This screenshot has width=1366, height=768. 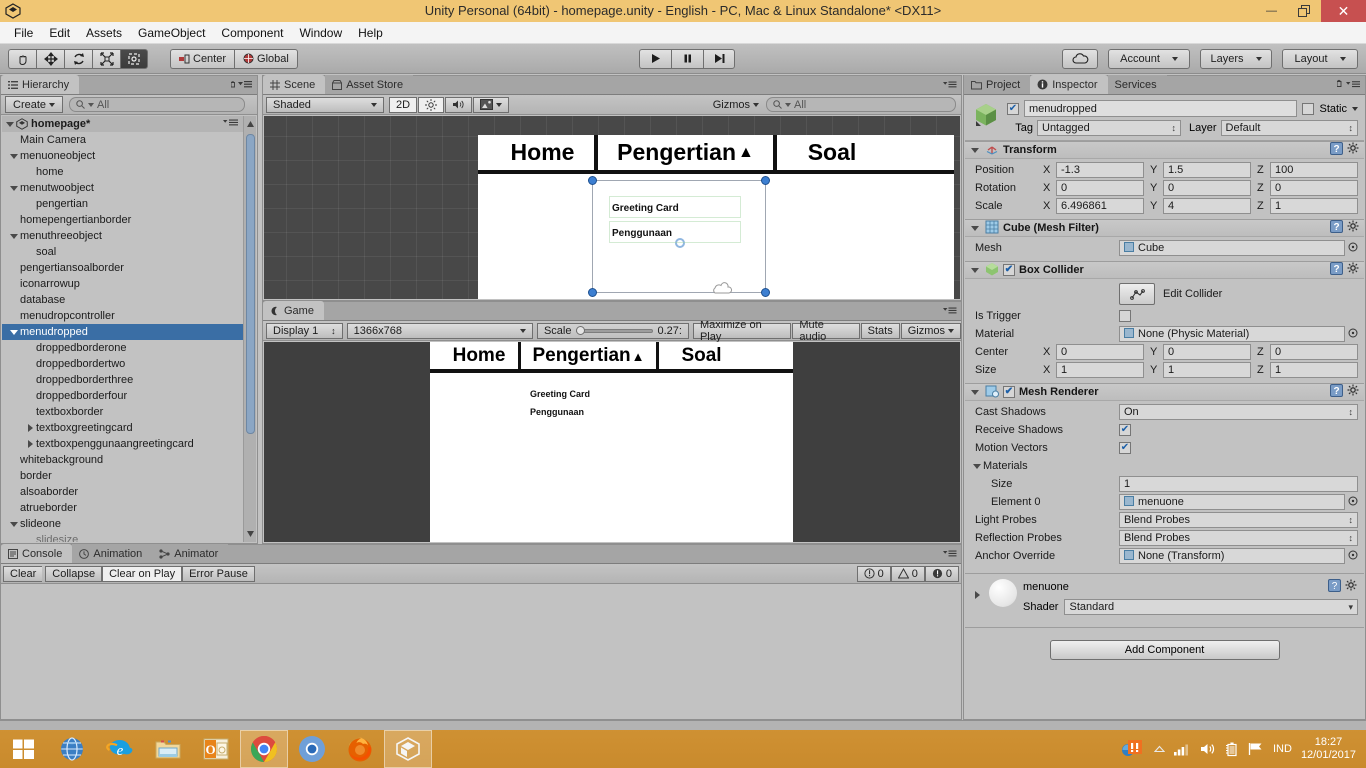 What do you see at coordinates (1125, 430) in the screenshot?
I see `property-checkbox` at bounding box center [1125, 430].